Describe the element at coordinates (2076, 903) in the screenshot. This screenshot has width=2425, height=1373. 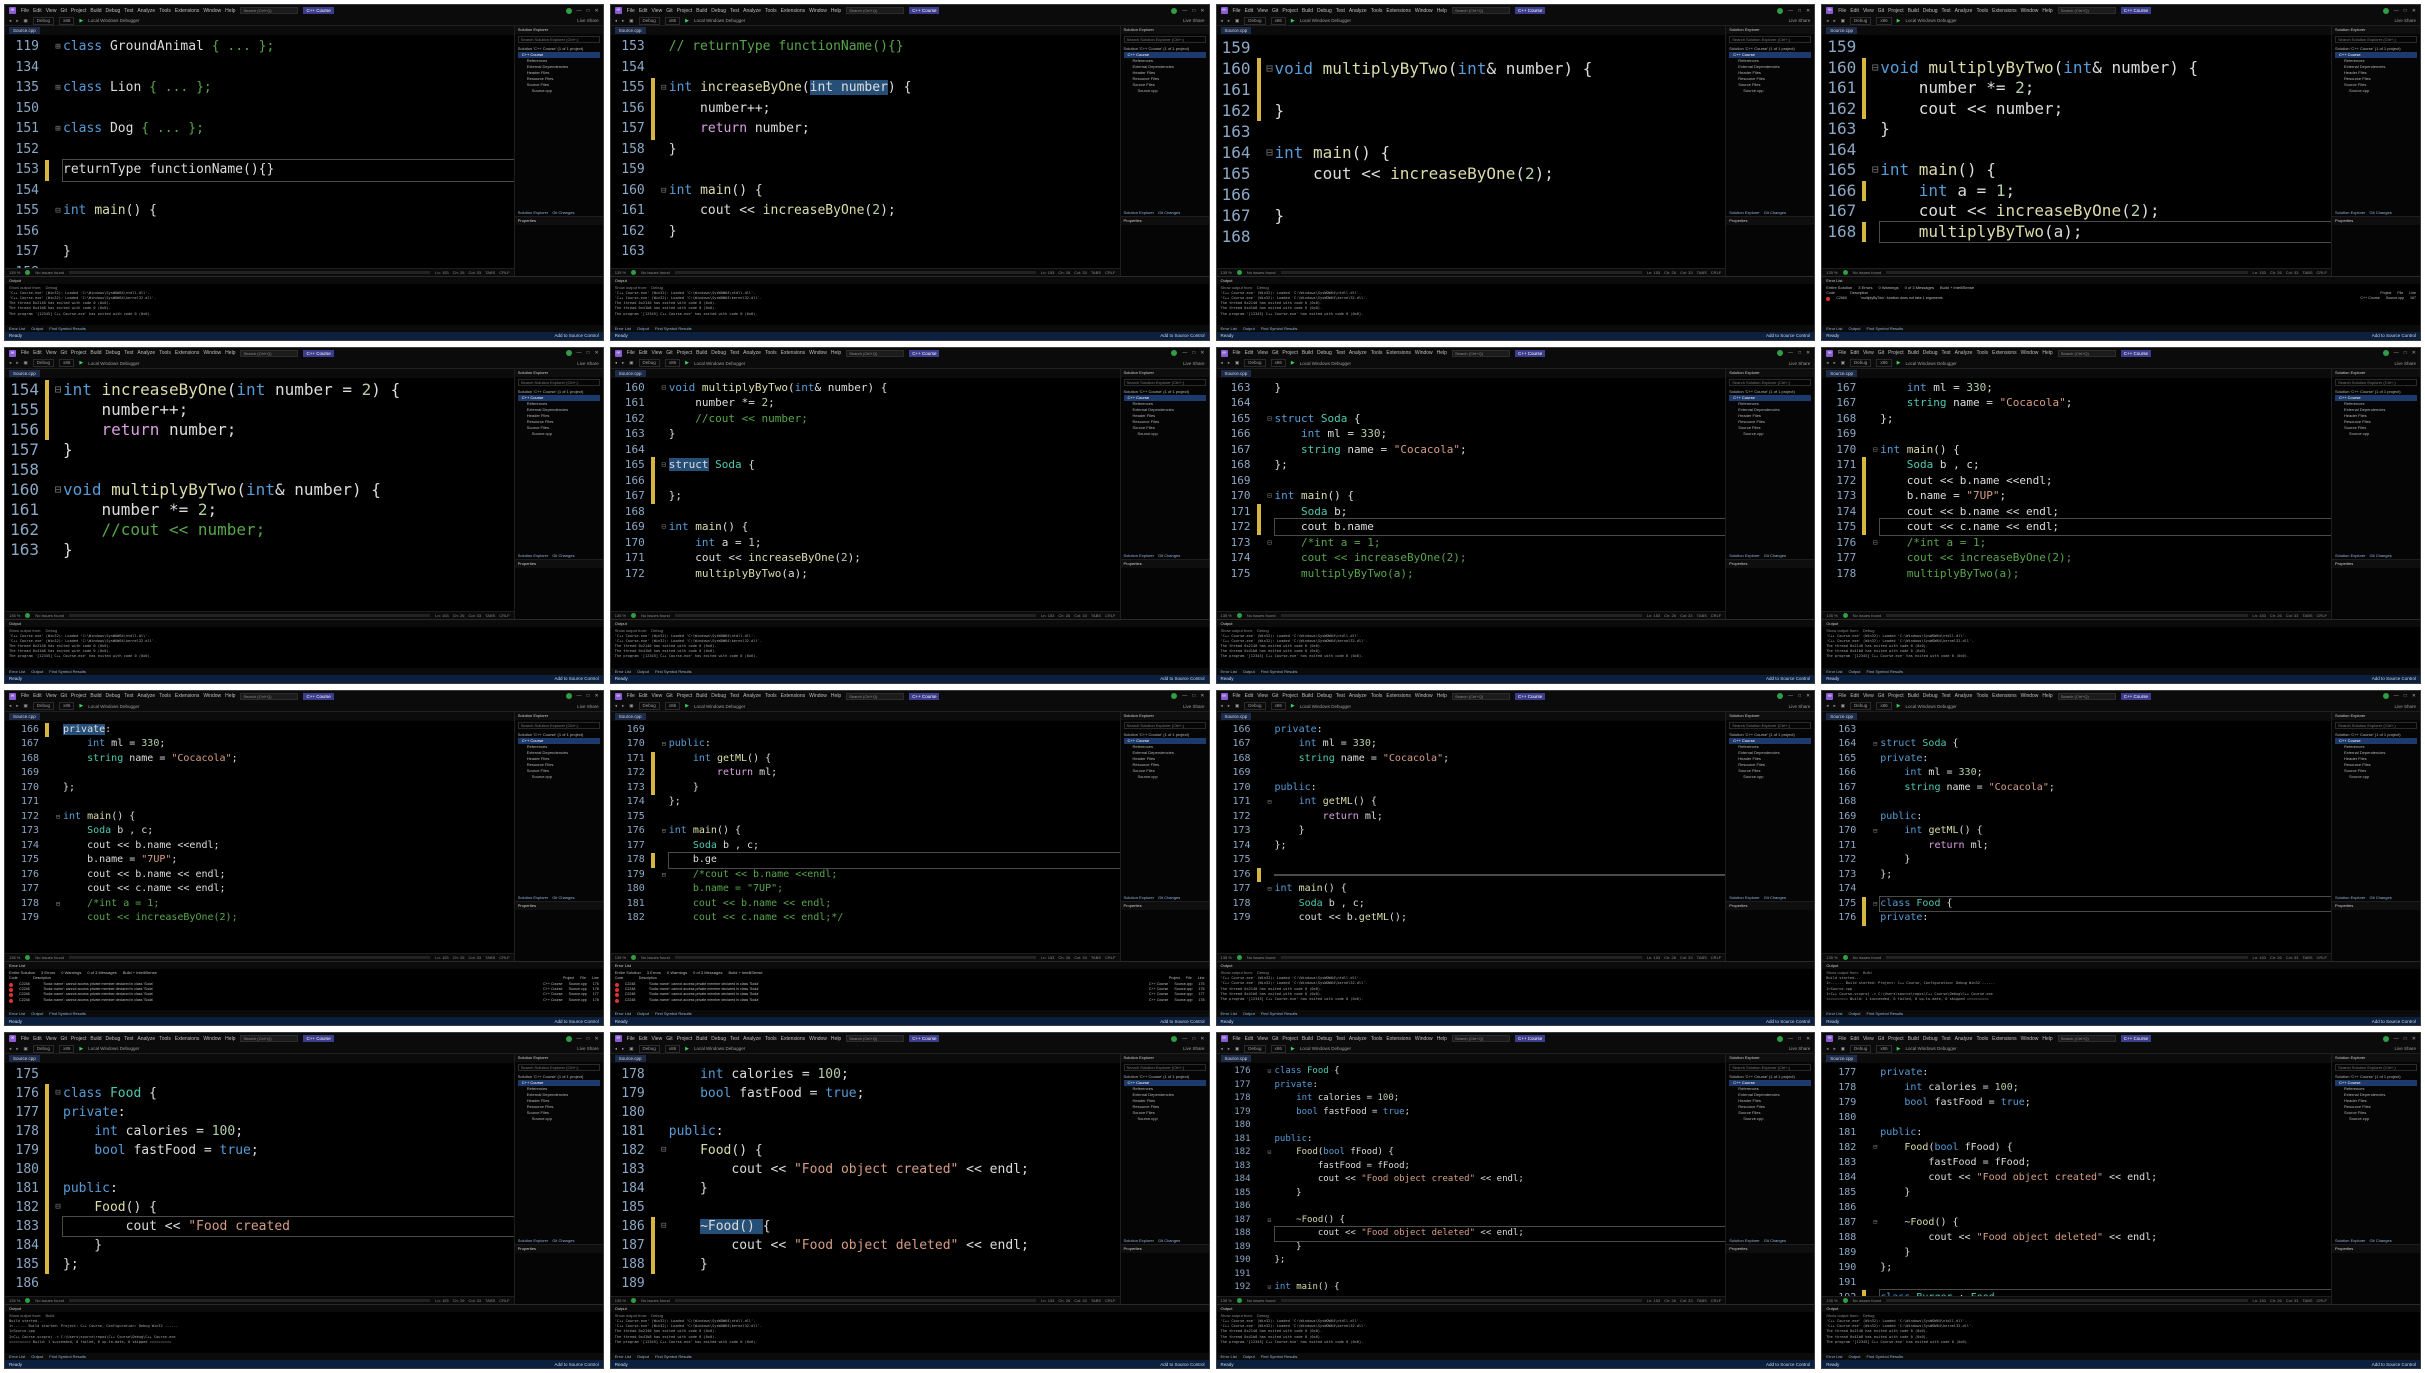
I see `code-line: 175 ⊟ class Food {` at that location.